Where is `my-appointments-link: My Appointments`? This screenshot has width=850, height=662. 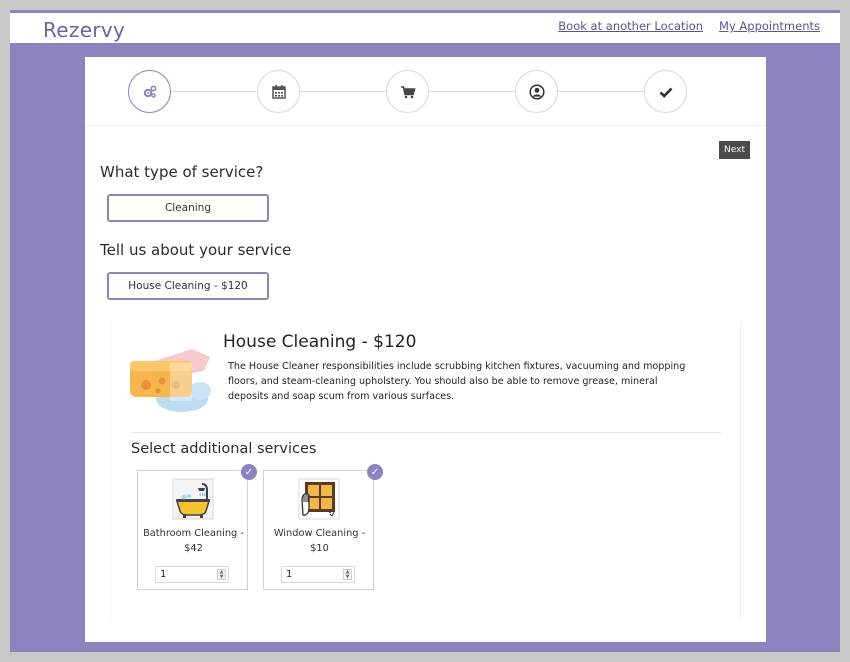
my-appointments-link: My Appointments is located at coordinates (769, 26).